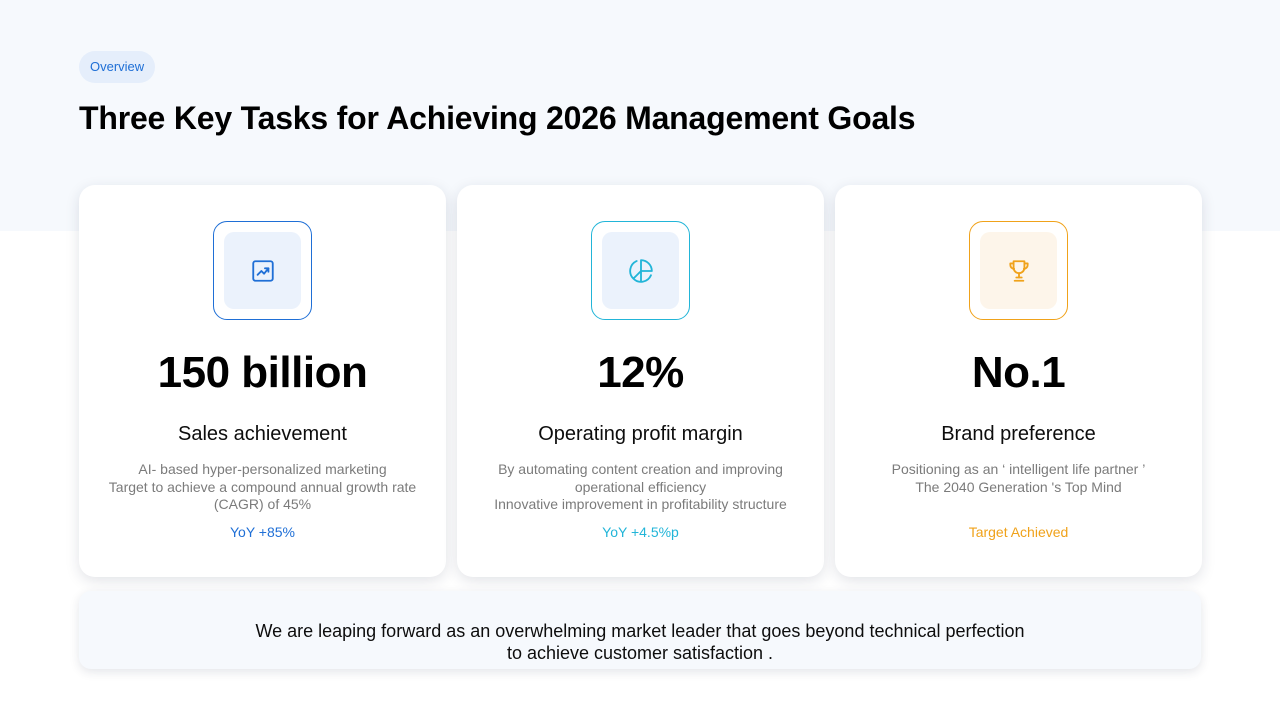 This screenshot has width=1280, height=720. What do you see at coordinates (640, 434) in the screenshot?
I see `card-title: Operating profit margin` at bounding box center [640, 434].